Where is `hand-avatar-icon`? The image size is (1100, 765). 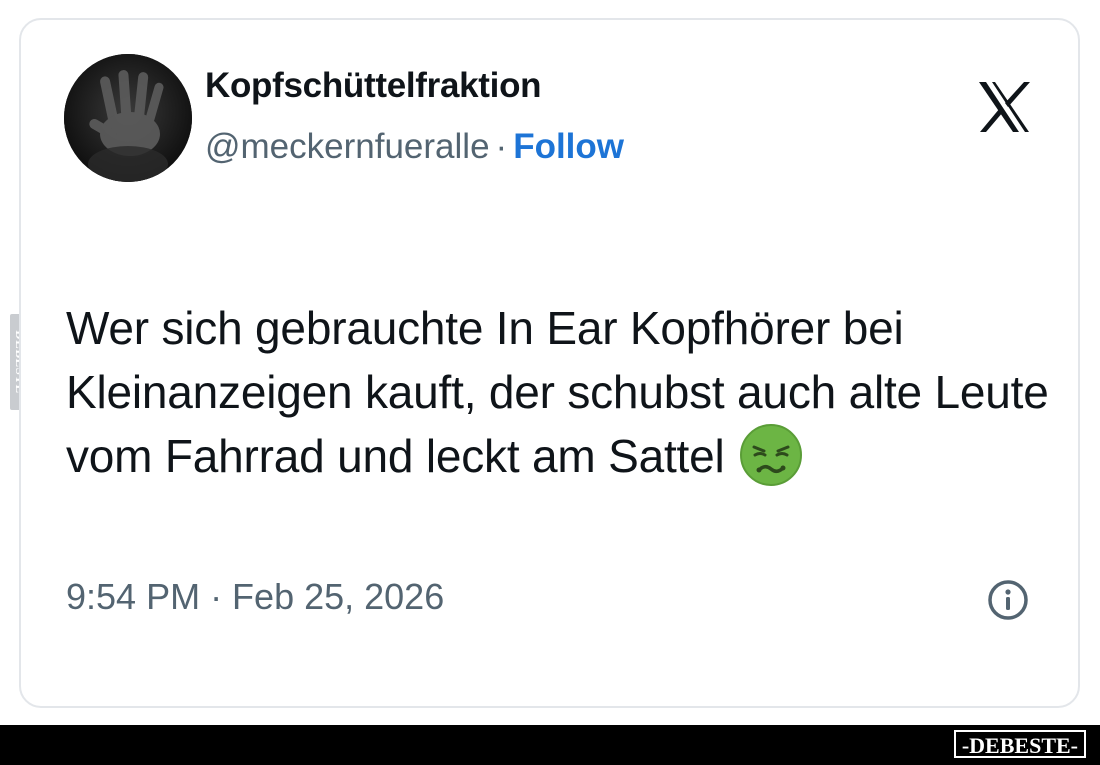
hand-avatar-icon is located at coordinates (128, 118).